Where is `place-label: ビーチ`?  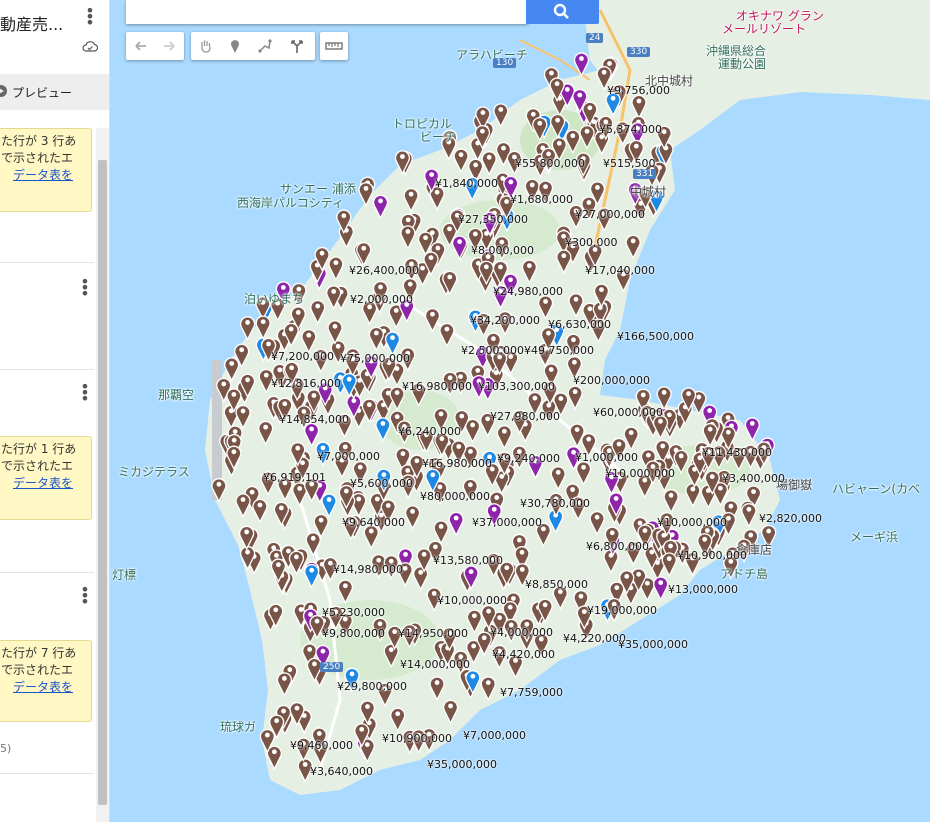 place-label: ビーチ is located at coordinates (438, 136).